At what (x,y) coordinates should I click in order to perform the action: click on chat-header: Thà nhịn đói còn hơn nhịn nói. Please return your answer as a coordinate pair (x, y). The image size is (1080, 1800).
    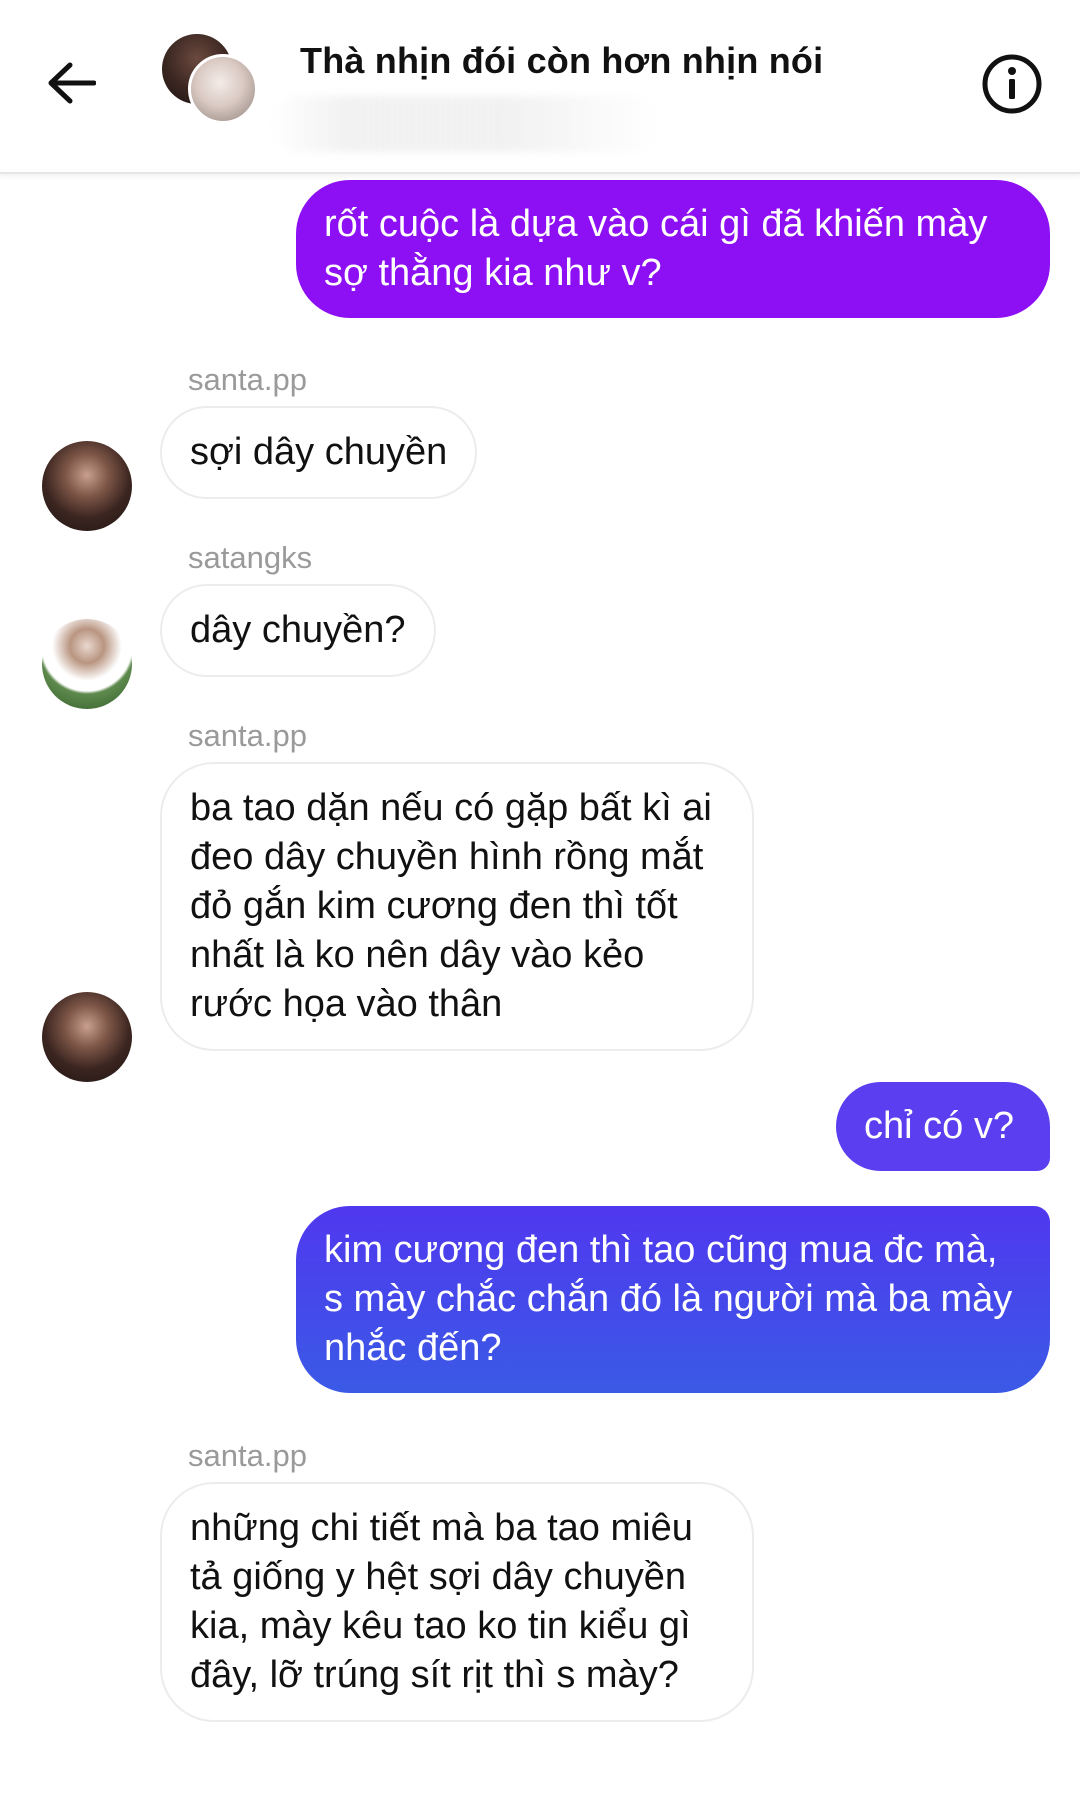
    Looking at the image, I should click on (540, 87).